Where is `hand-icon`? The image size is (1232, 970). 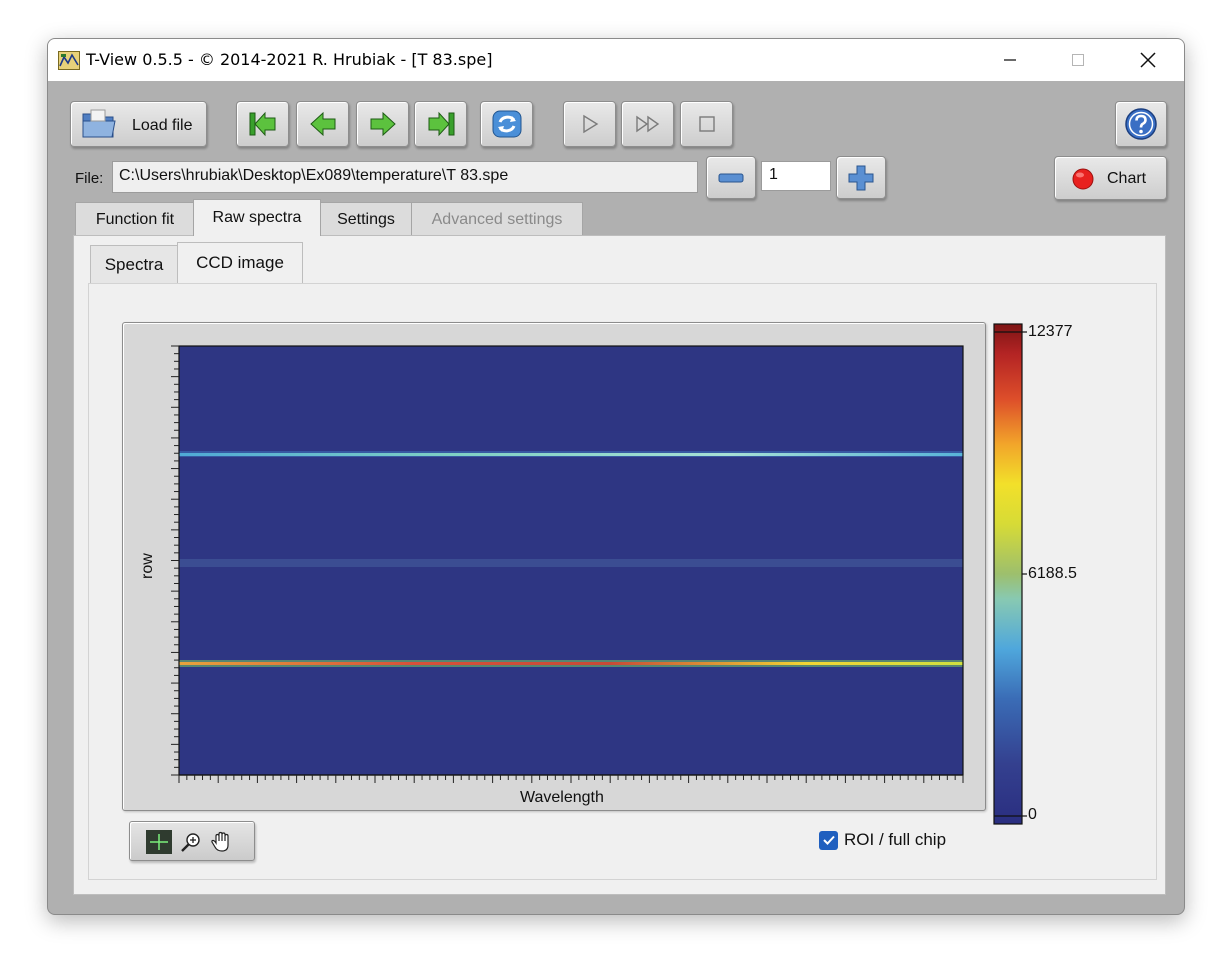 hand-icon is located at coordinates (220, 841).